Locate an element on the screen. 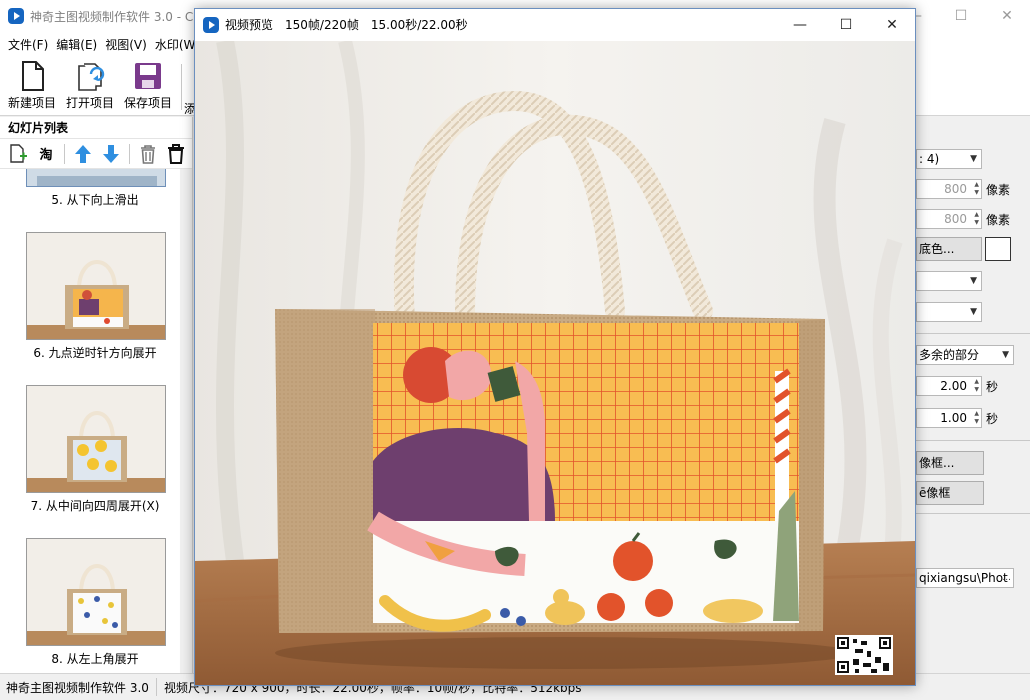 The width and height of the screenshot is (1030, 700). preview-maximize-button: ☐ is located at coordinates (846, 24).